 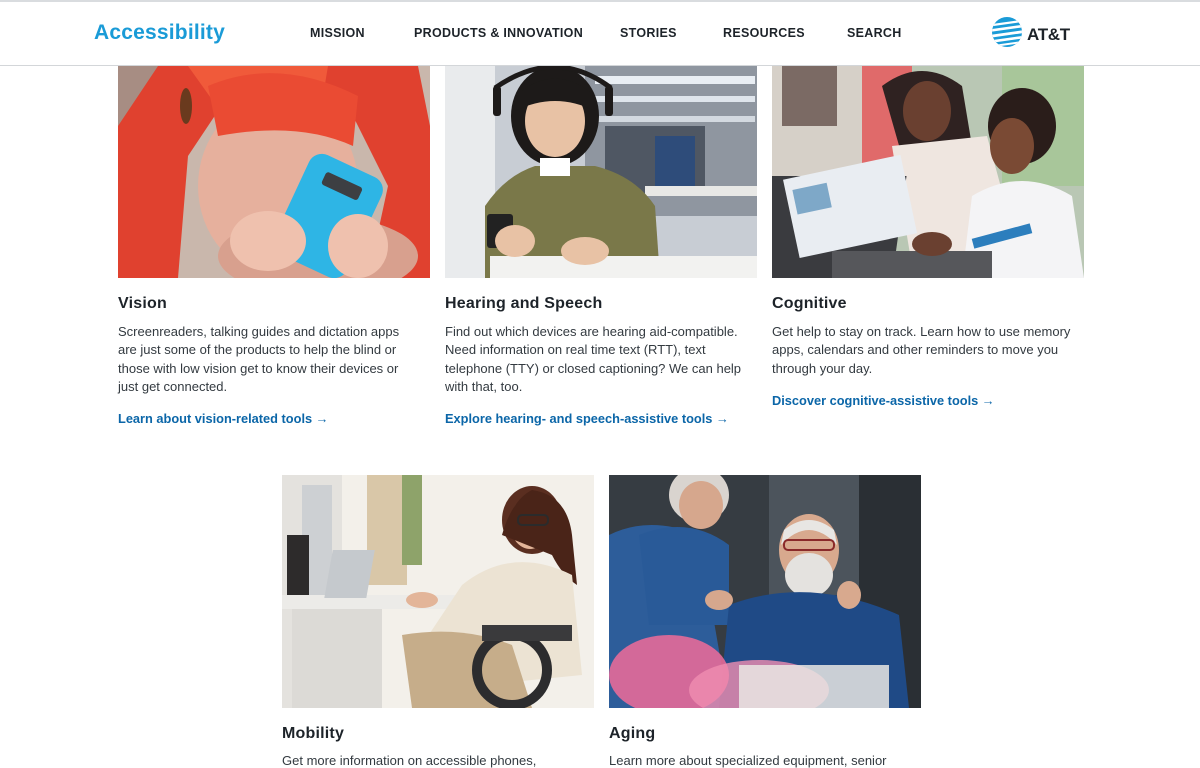 I want to click on card-title: Vision, so click(x=142, y=303).